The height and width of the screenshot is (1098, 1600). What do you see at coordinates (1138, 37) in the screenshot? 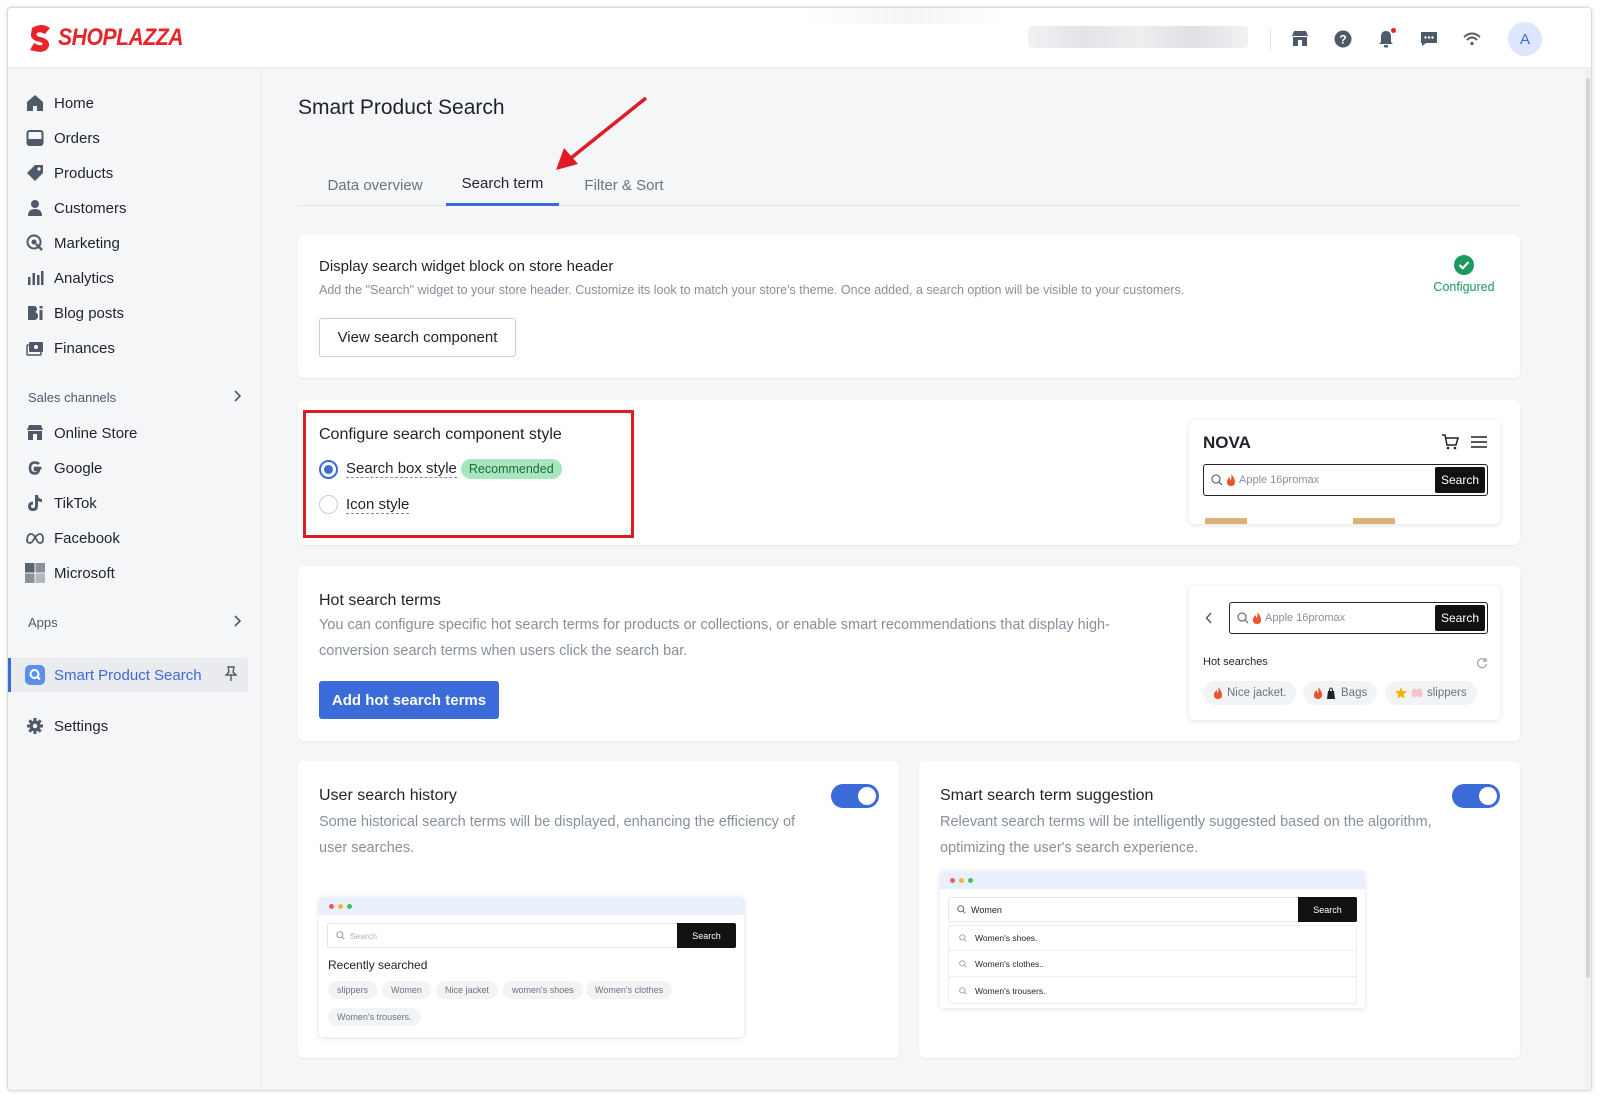
I see `store-selector-blurred` at bounding box center [1138, 37].